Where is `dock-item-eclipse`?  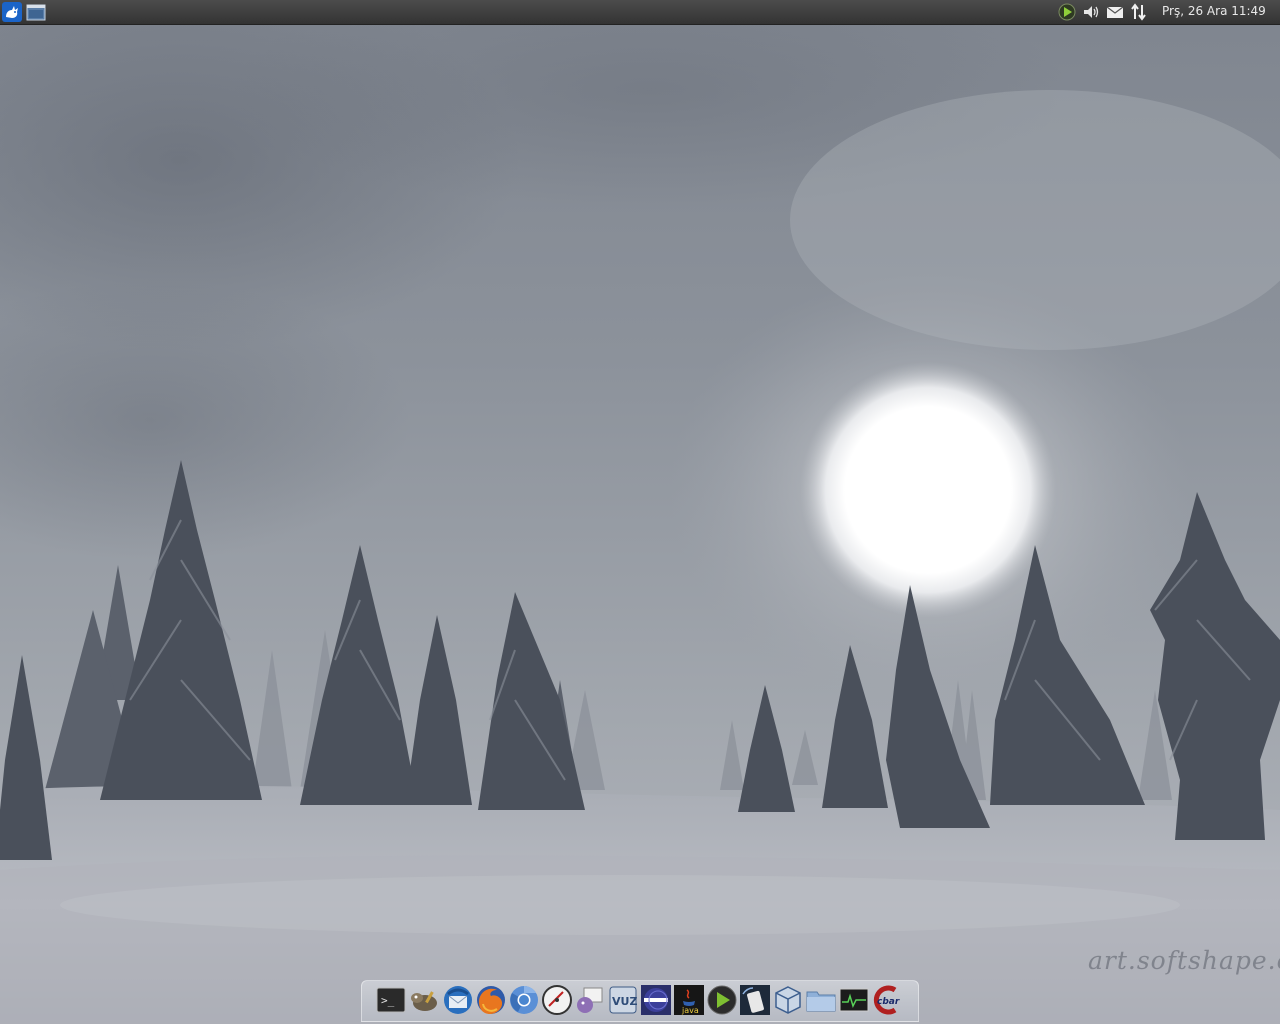
dock-item-eclipse is located at coordinates (656, 1000).